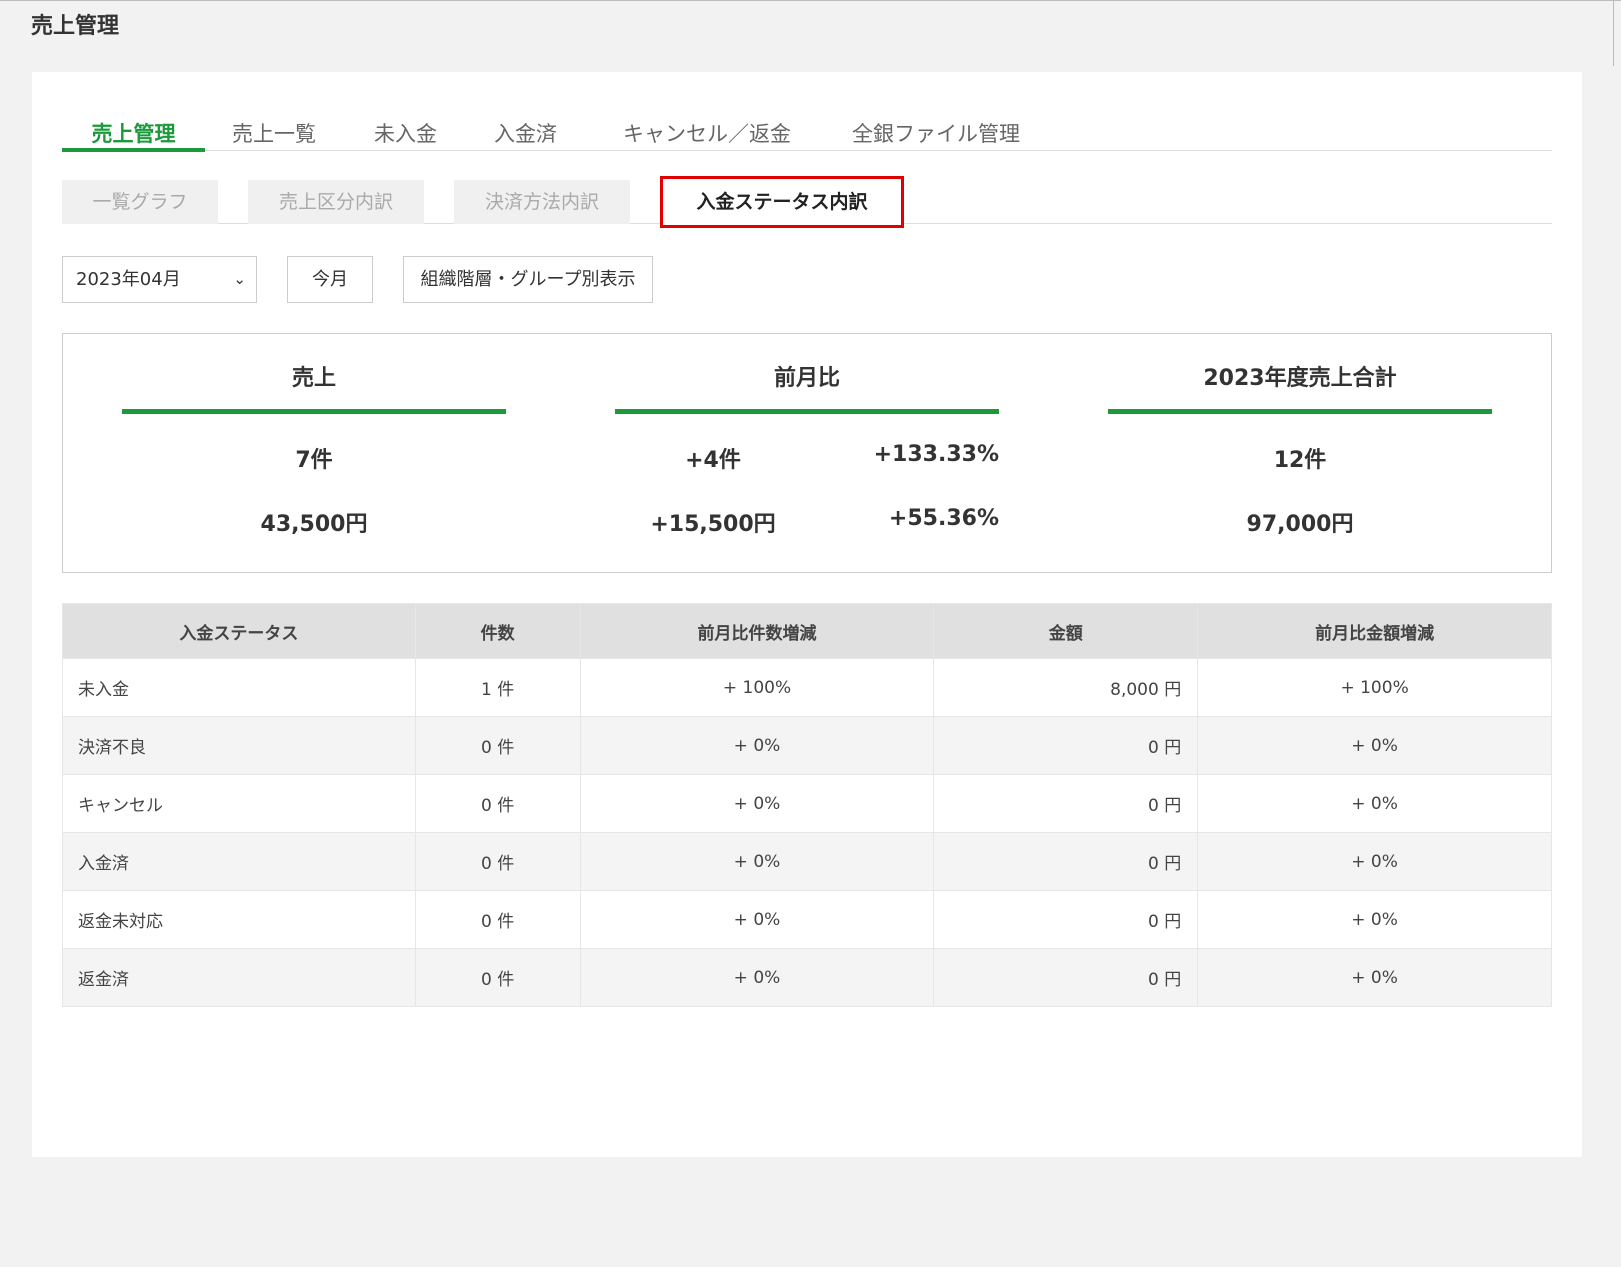 The width and height of the screenshot is (1621, 1267). I want to click on table-row: 未入金 1 件 + 100% 8,000 円 + 100%, so click(807, 687).